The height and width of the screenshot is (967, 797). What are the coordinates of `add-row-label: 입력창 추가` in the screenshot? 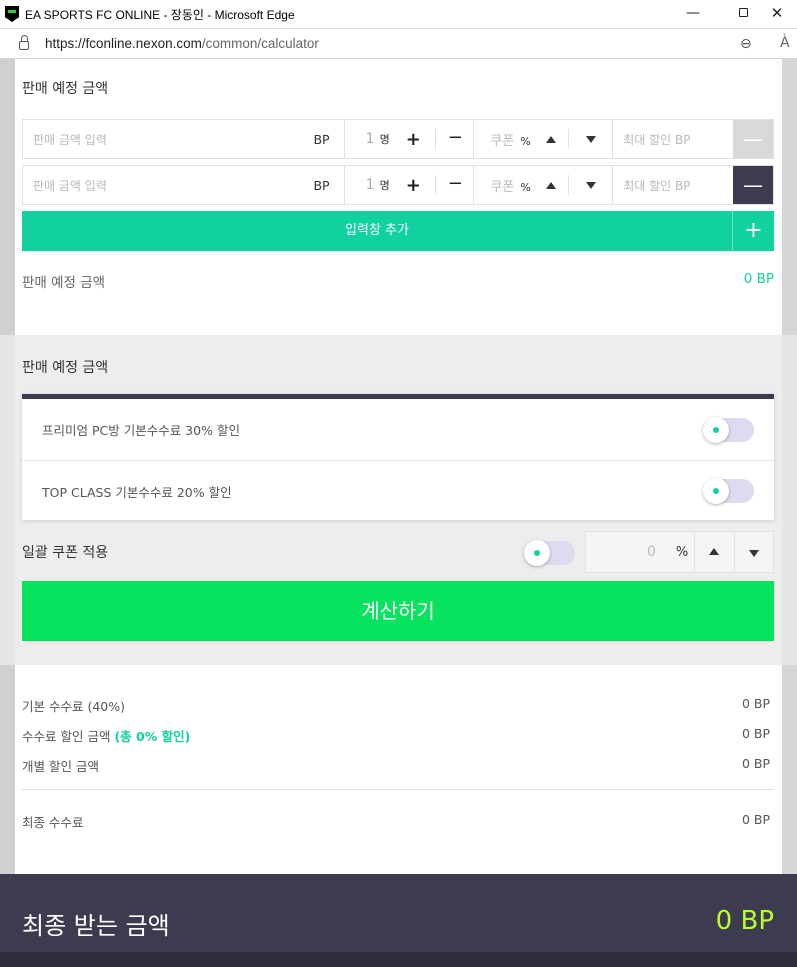 It's located at (377, 231).